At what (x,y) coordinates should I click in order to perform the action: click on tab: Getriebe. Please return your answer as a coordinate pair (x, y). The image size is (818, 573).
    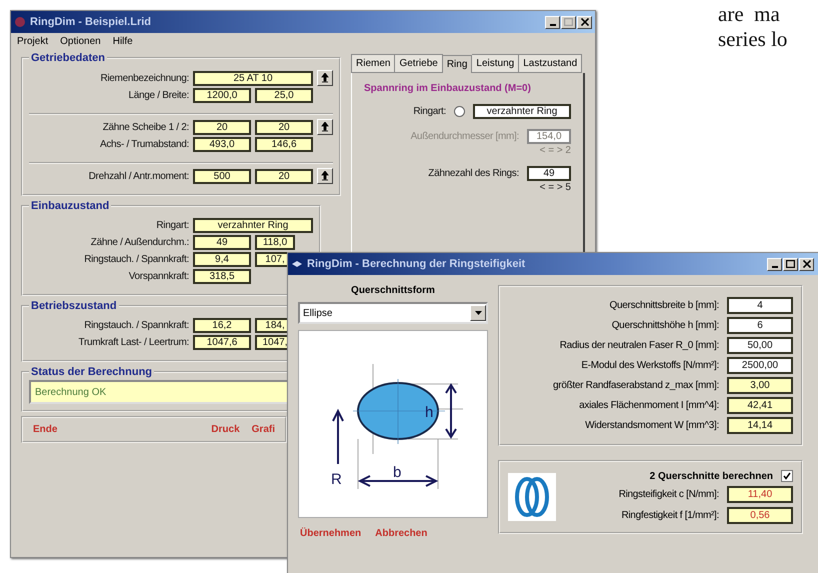
    Looking at the image, I should click on (419, 63).